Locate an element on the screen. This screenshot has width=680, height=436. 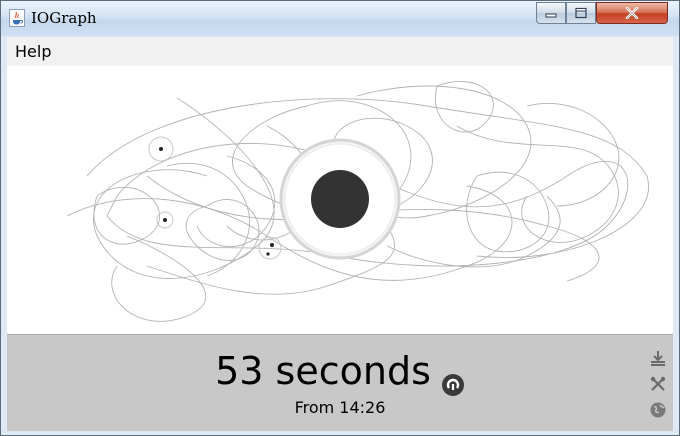
close-button is located at coordinates (632, 13).